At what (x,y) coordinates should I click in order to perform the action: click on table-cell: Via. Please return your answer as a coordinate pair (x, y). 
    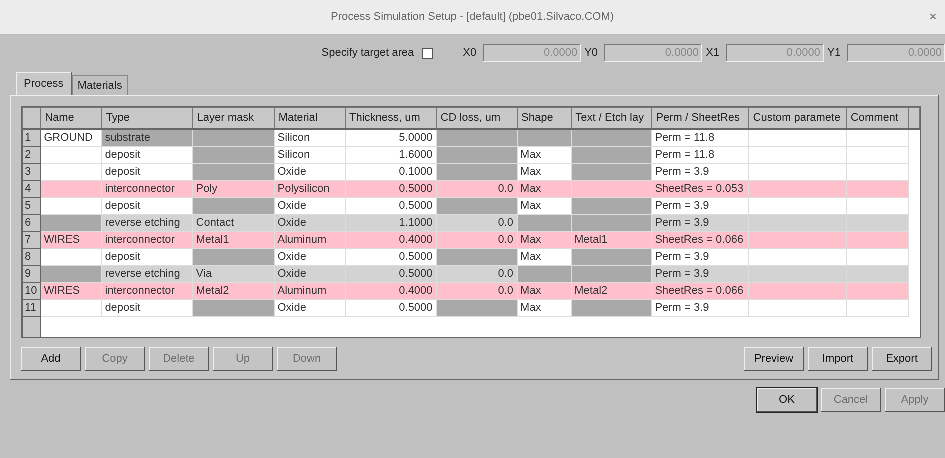
    Looking at the image, I should click on (233, 274).